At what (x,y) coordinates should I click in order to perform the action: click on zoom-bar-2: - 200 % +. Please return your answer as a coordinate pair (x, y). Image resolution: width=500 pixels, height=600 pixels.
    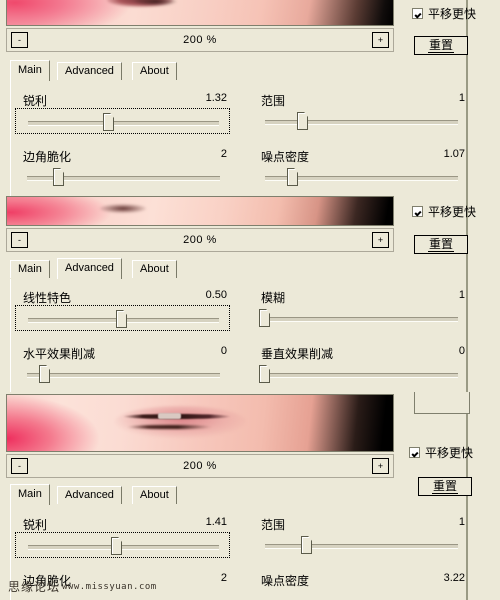
    Looking at the image, I should click on (200, 240).